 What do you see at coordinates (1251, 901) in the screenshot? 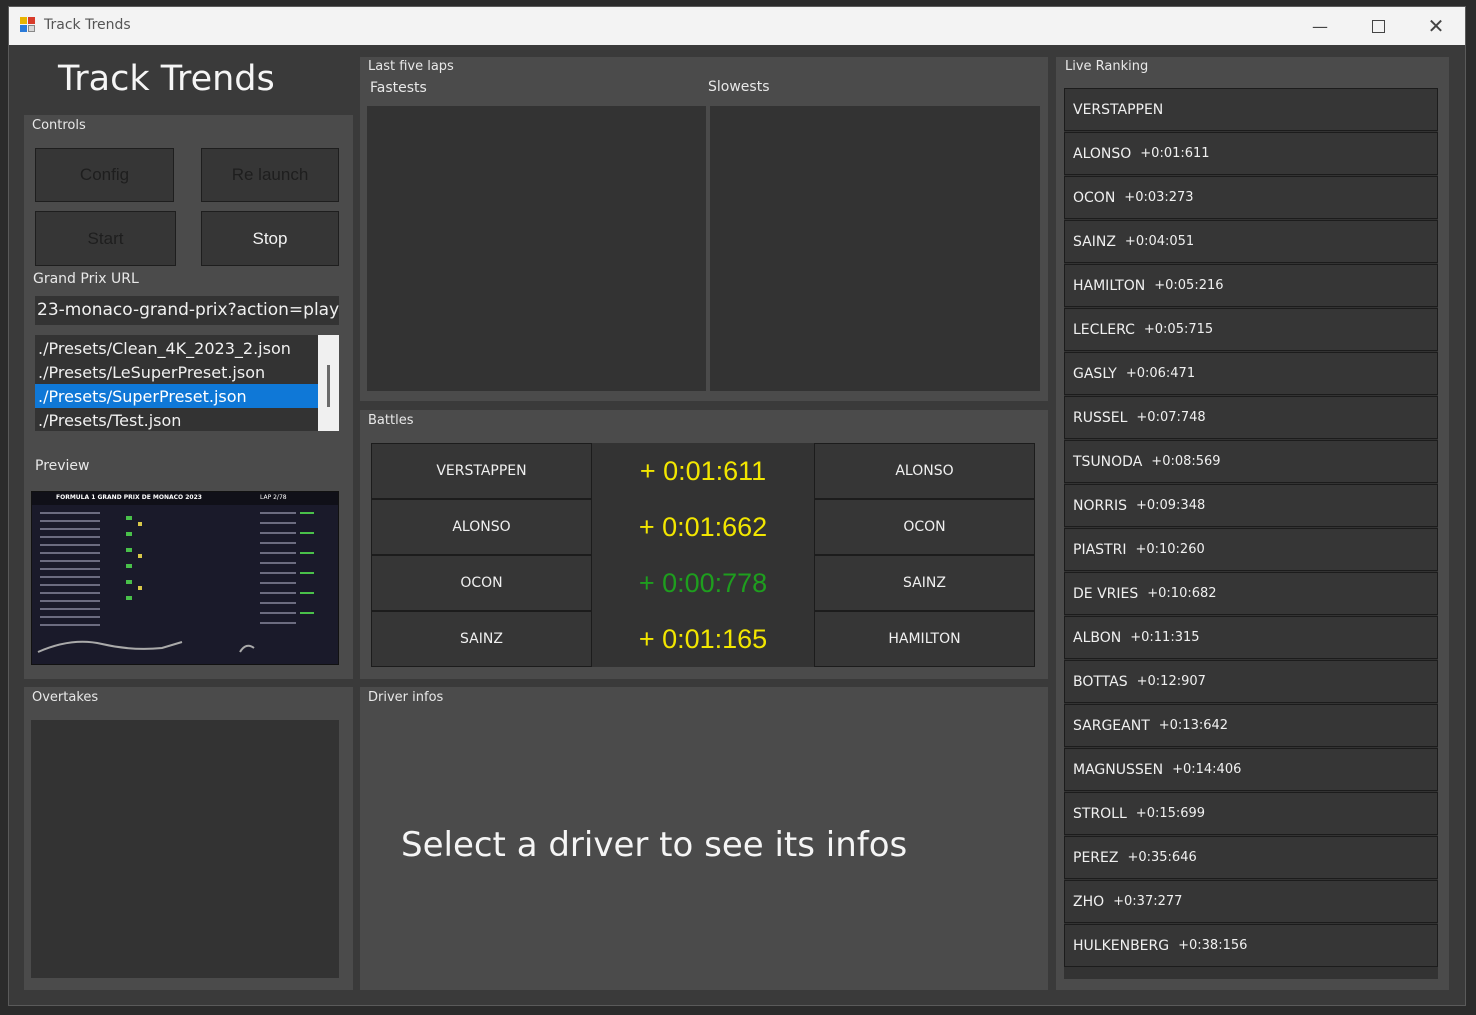
I see `ranking-row: ZHO +0:37:277` at bounding box center [1251, 901].